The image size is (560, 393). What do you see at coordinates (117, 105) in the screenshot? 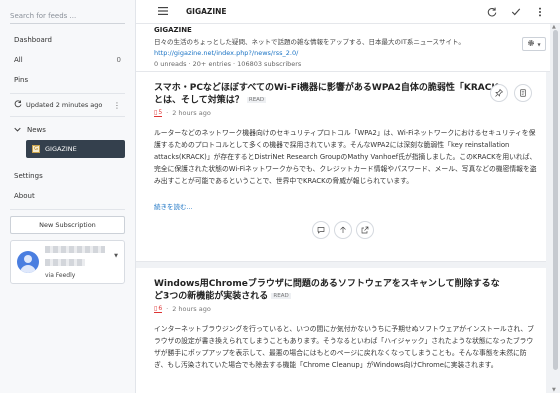
I see `more-vertical-icon: ⋮` at bounding box center [117, 105].